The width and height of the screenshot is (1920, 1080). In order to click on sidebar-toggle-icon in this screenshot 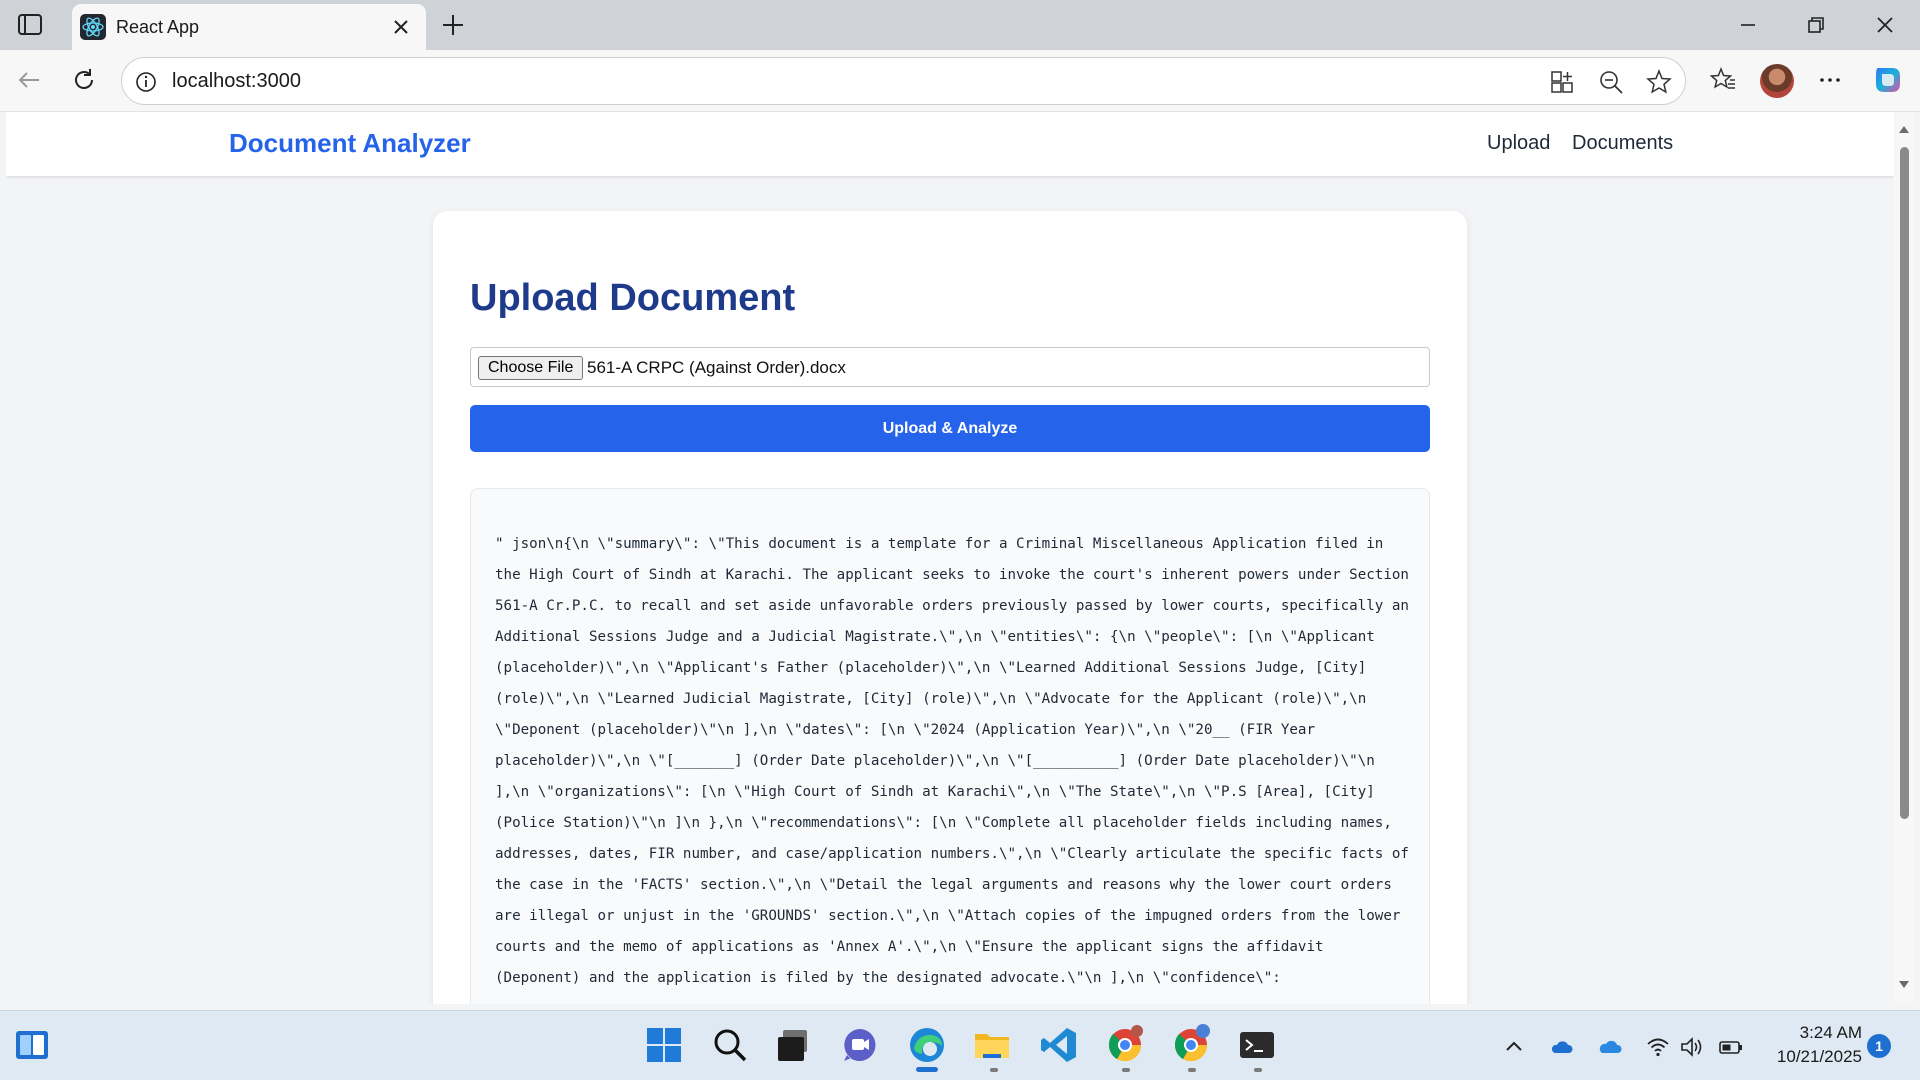, I will do `click(31, 25)`.